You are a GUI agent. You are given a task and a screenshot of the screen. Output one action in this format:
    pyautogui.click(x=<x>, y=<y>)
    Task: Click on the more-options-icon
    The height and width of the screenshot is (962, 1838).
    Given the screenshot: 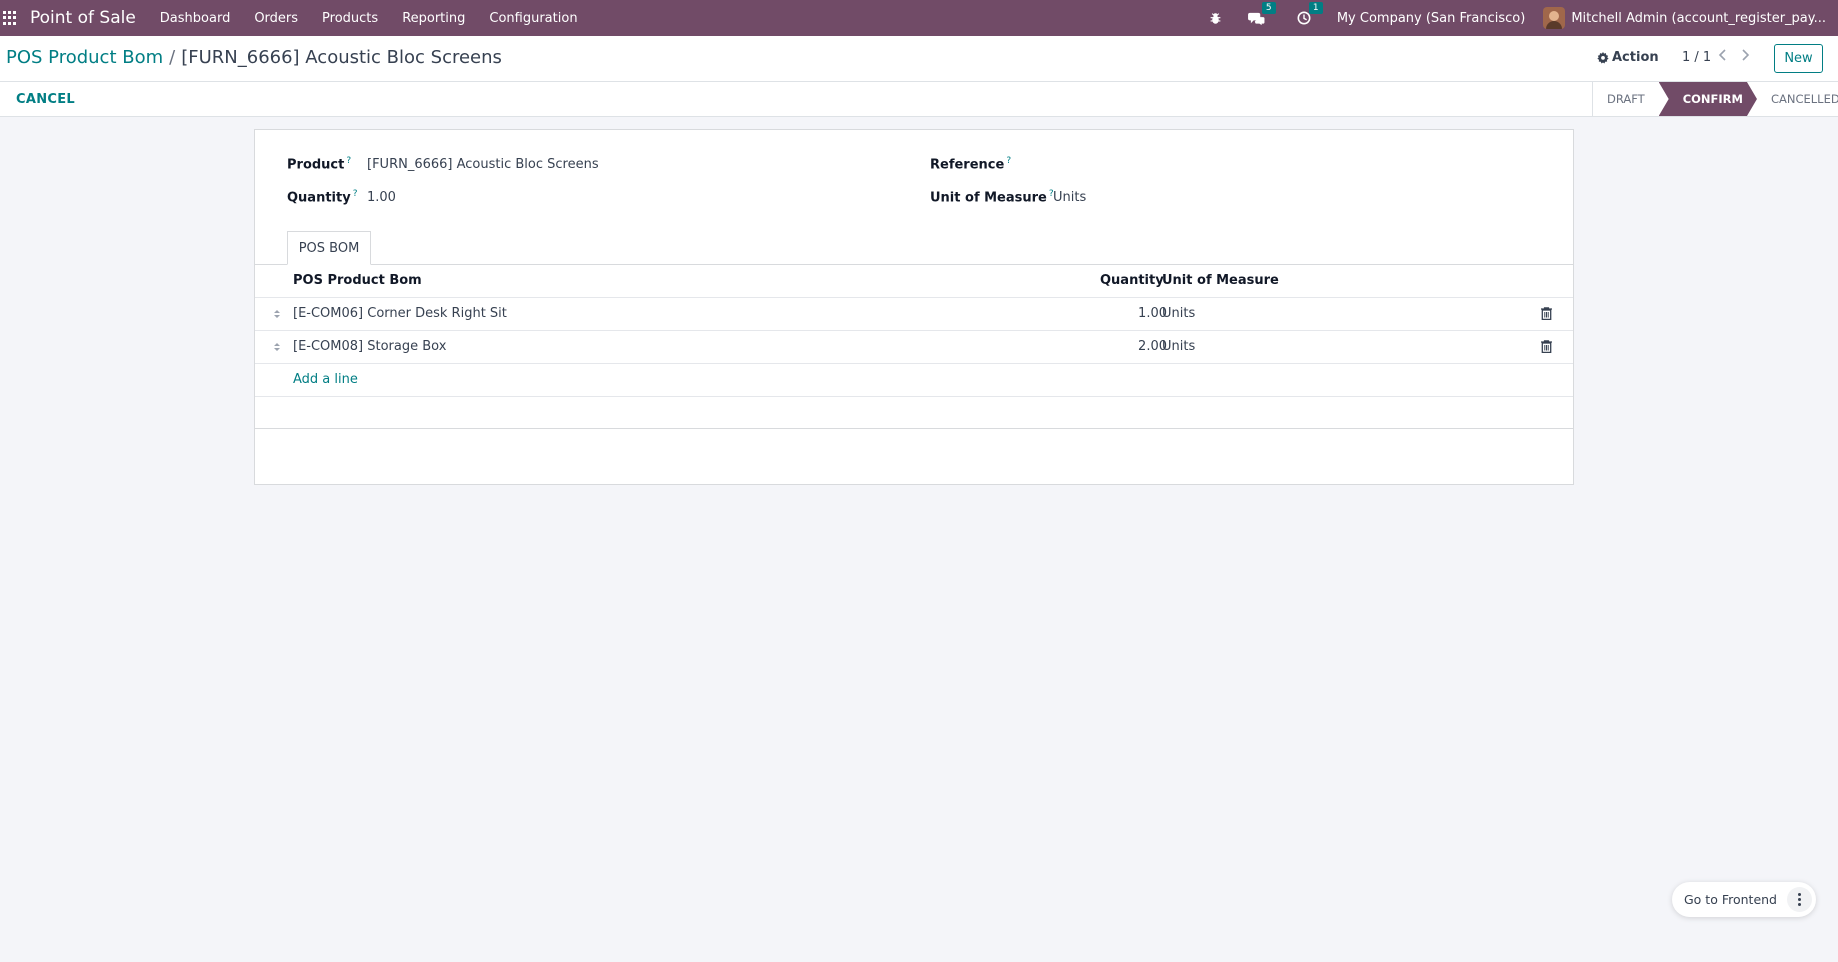 What is the action you would take?
    pyautogui.click(x=1799, y=899)
    